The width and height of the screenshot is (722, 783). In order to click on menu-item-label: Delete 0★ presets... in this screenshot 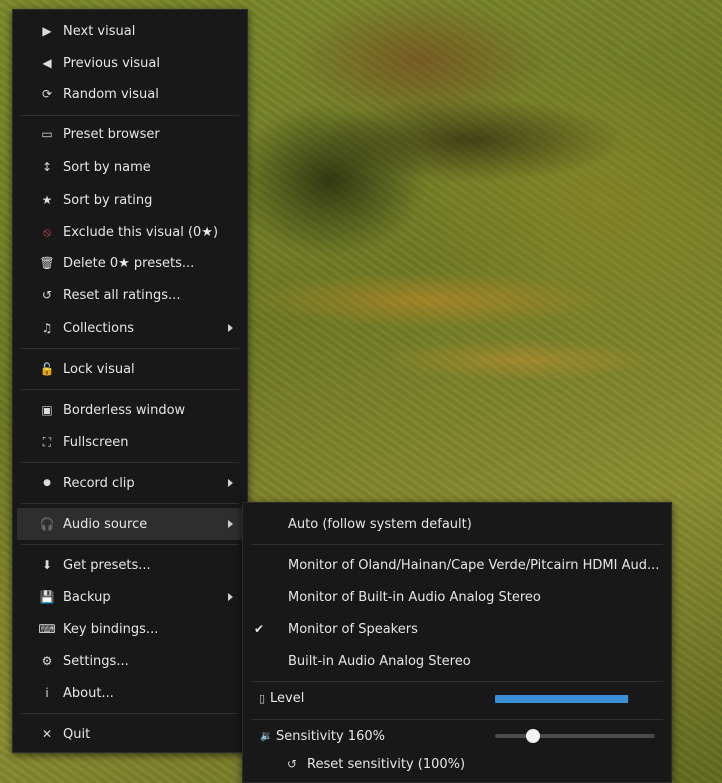, I will do `click(129, 263)`.